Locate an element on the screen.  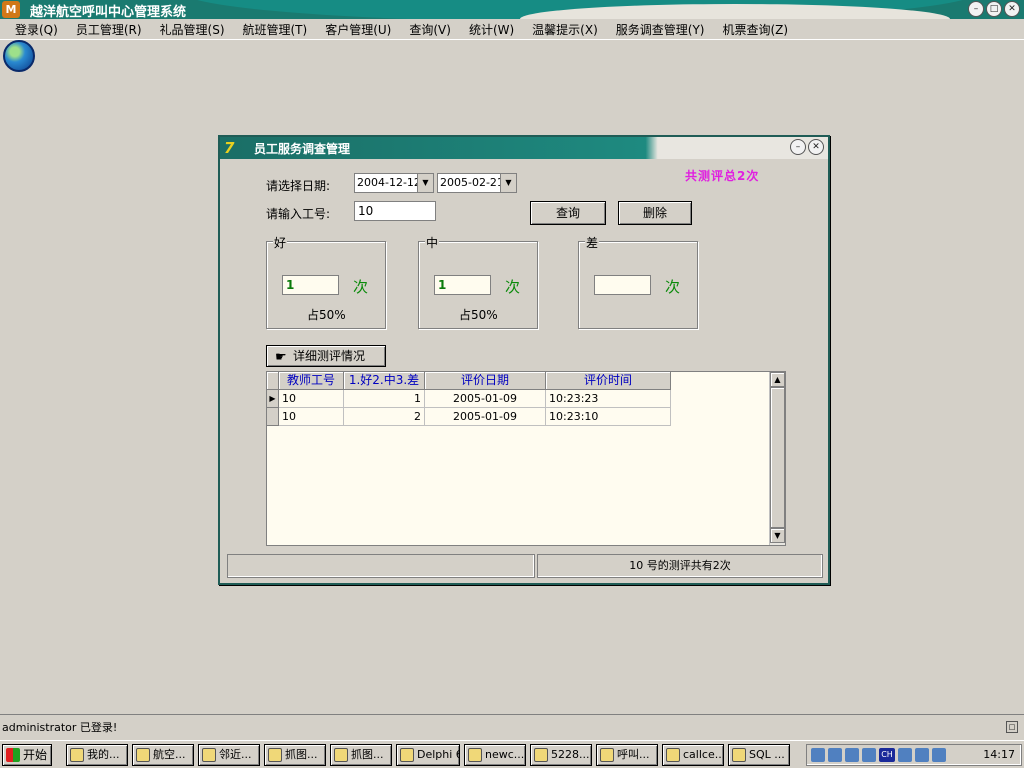
windows-logo-icon is located at coordinates (13, 755).